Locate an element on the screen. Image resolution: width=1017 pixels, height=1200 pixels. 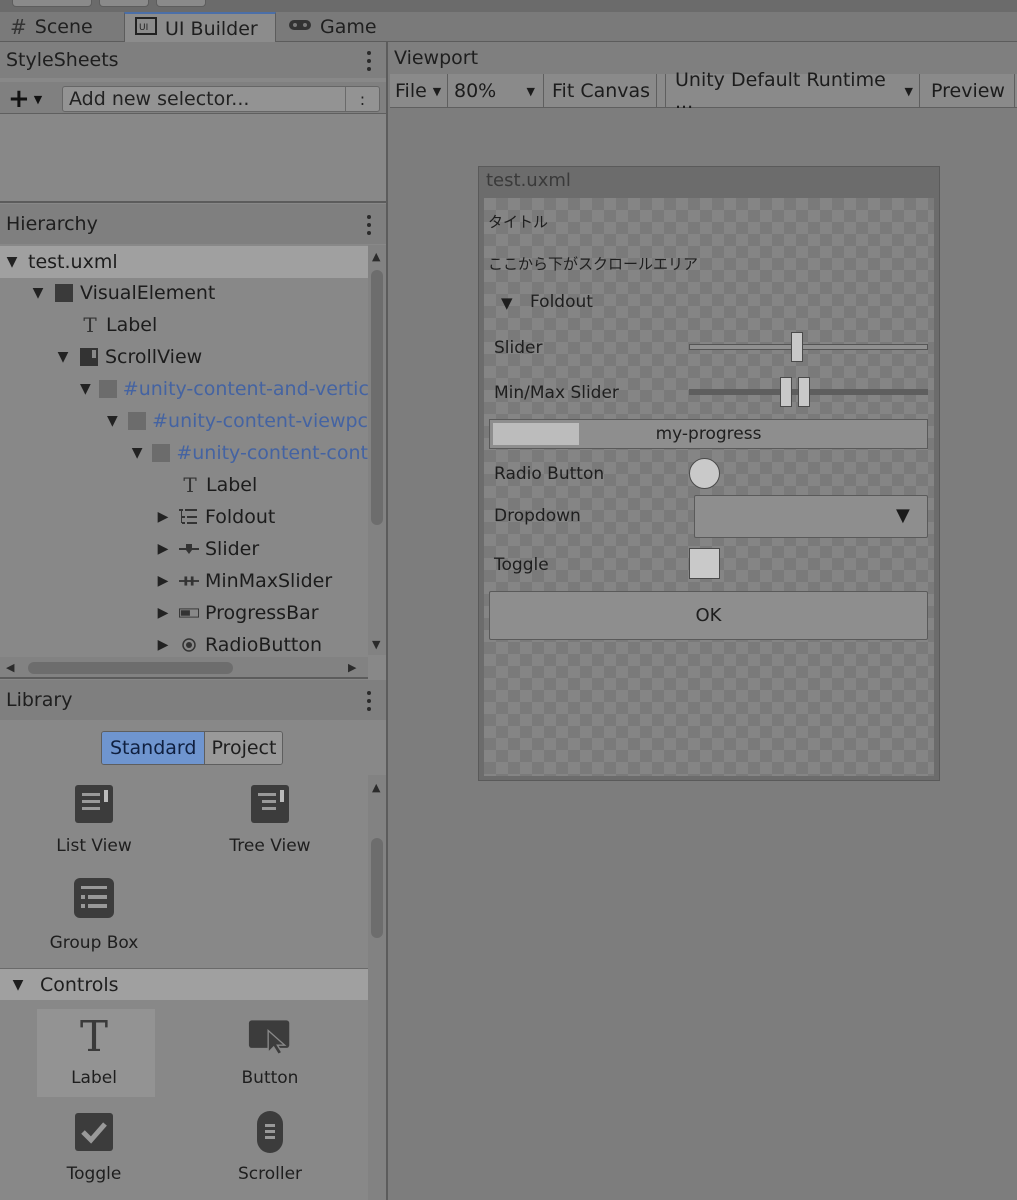
tree-item-label: VisualElement is located at coordinates (148, 293).